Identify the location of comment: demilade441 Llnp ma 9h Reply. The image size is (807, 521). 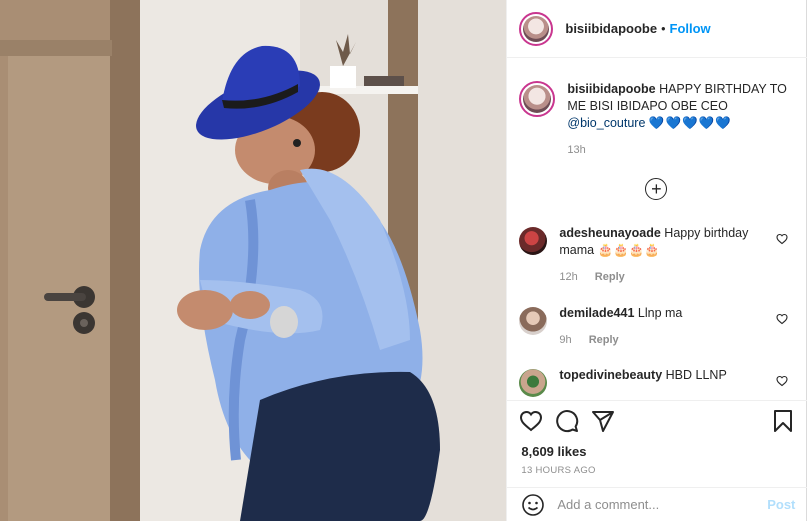
(656, 327).